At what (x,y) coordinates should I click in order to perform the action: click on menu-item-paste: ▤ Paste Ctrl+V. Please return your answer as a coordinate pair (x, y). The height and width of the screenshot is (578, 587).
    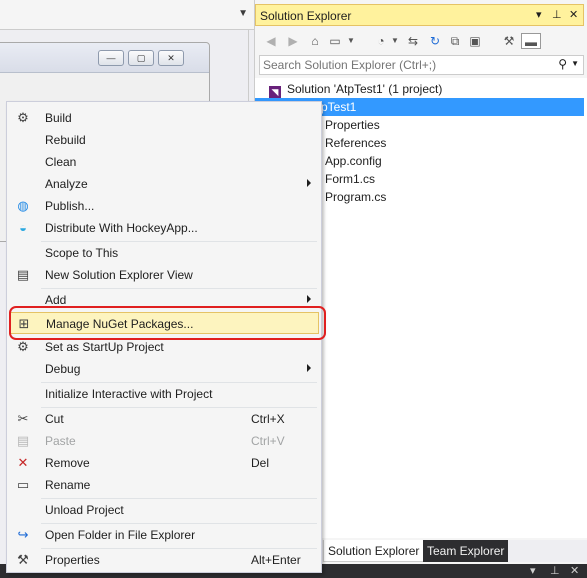
    Looking at the image, I should click on (164, 441).